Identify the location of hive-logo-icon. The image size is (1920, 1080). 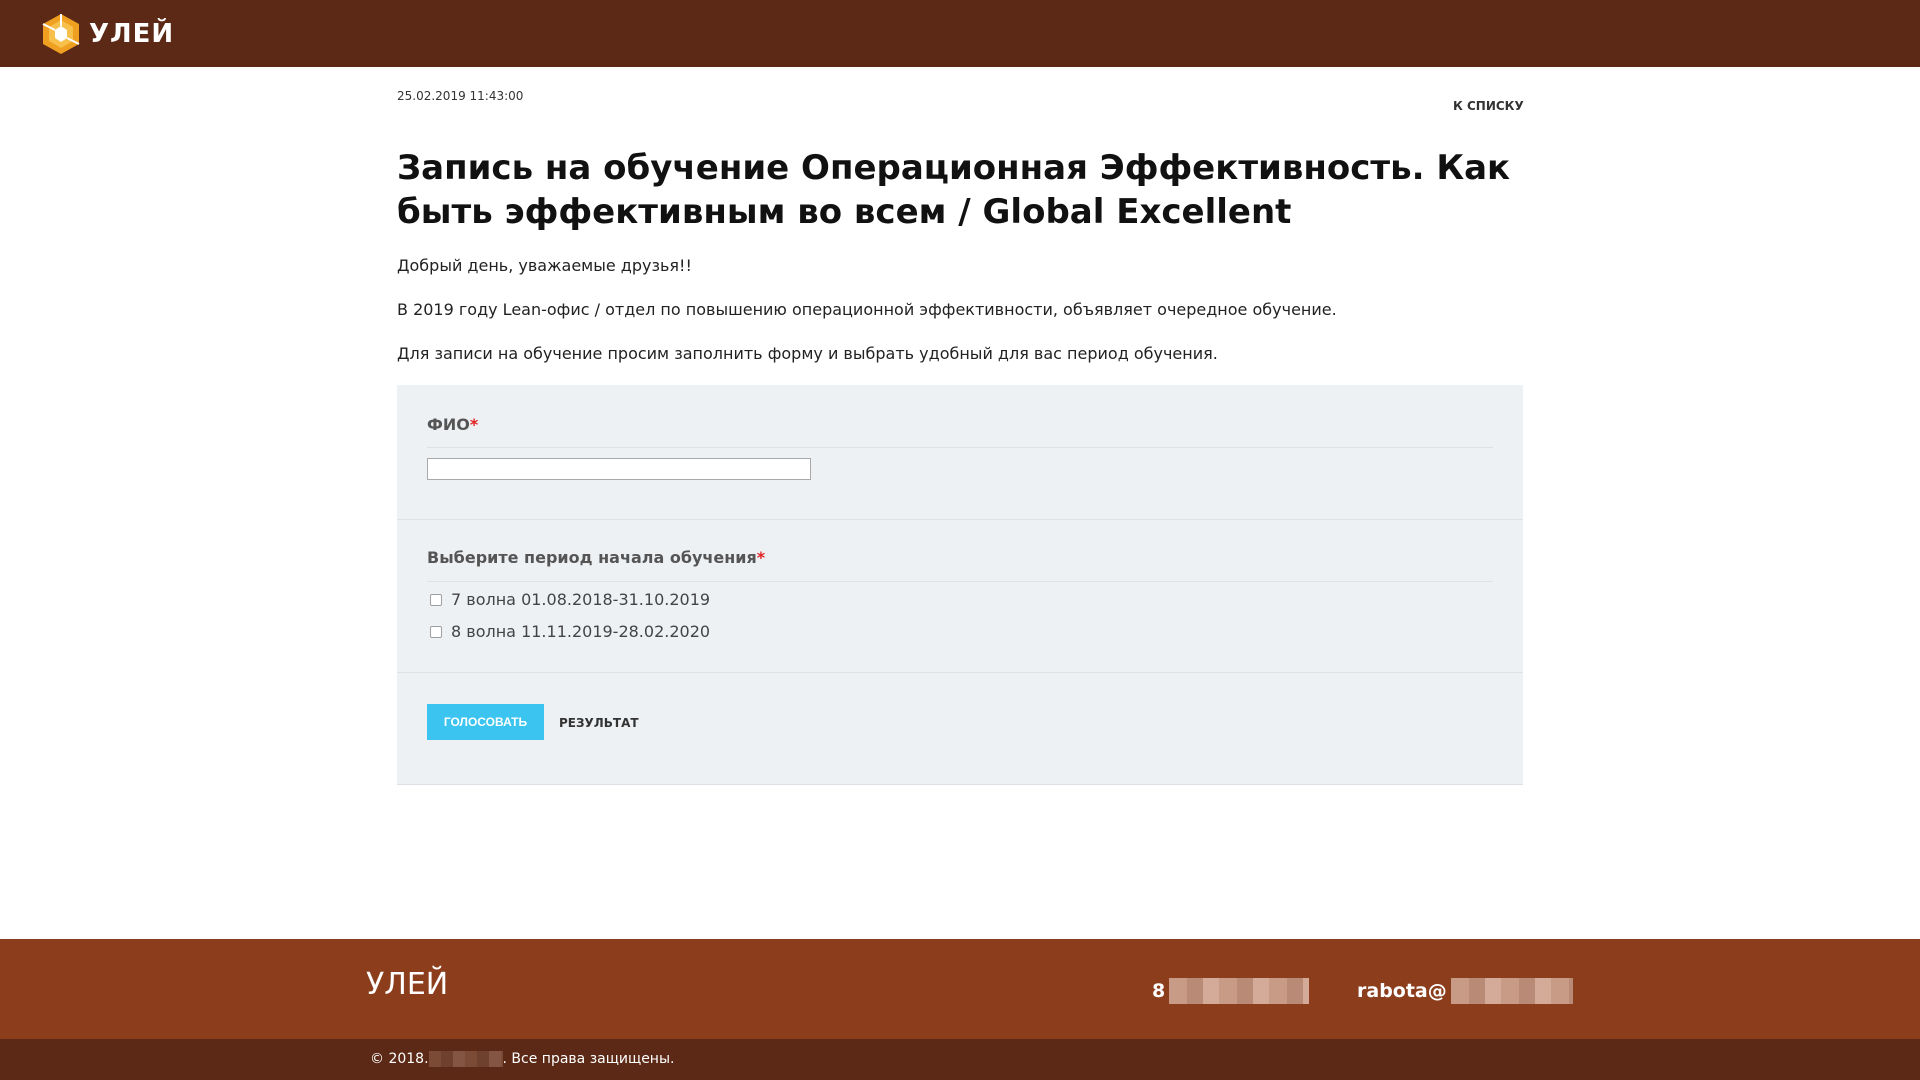
(61, 34).